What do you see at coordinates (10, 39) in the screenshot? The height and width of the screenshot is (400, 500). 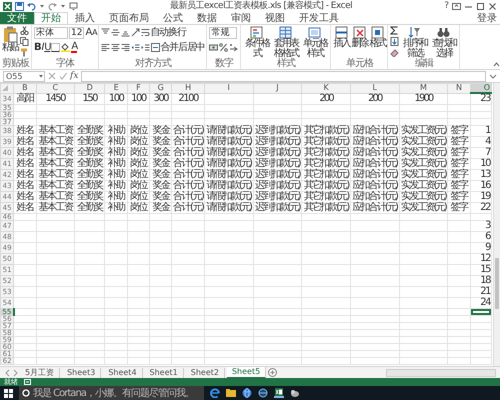 I see `paste-button: 粘贴` at bounding box center [10, 39].